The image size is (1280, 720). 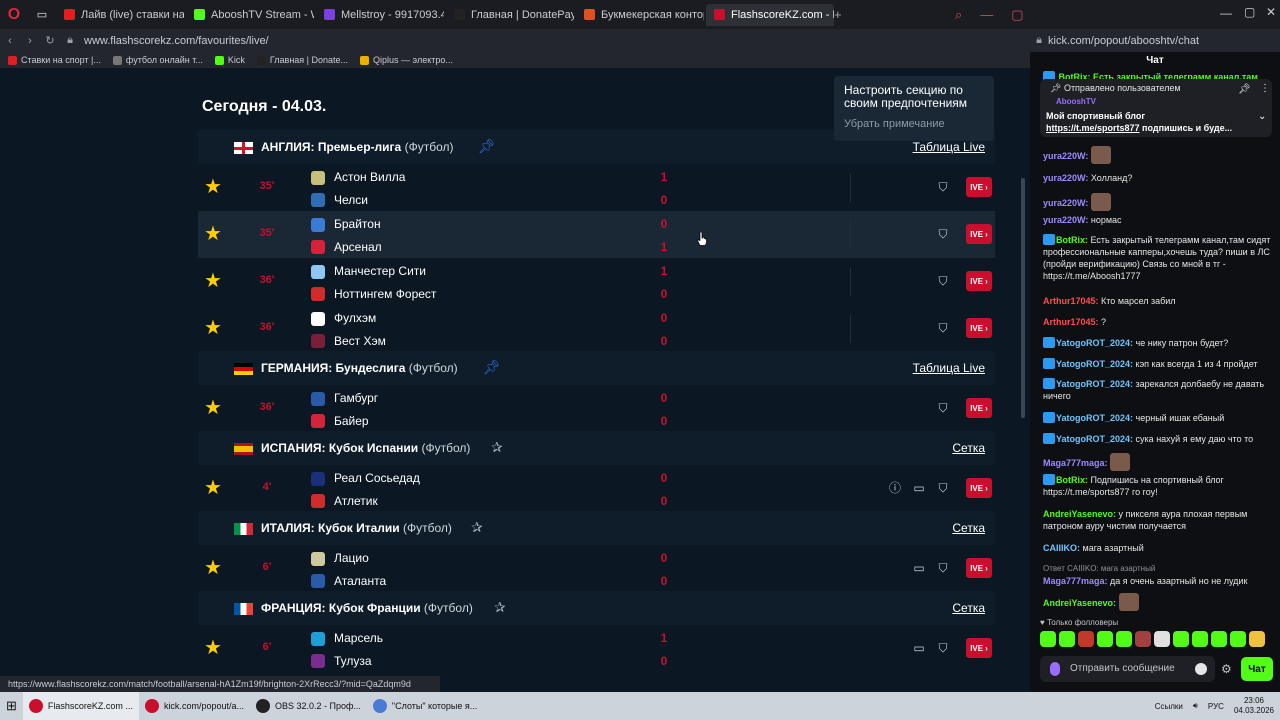 What do you see at coordinates (357, 147) in the screenshot?
I see `league-name: АНГЛИЯ: Премьер-лига (Футбол)` at bounding box center [357, 147].